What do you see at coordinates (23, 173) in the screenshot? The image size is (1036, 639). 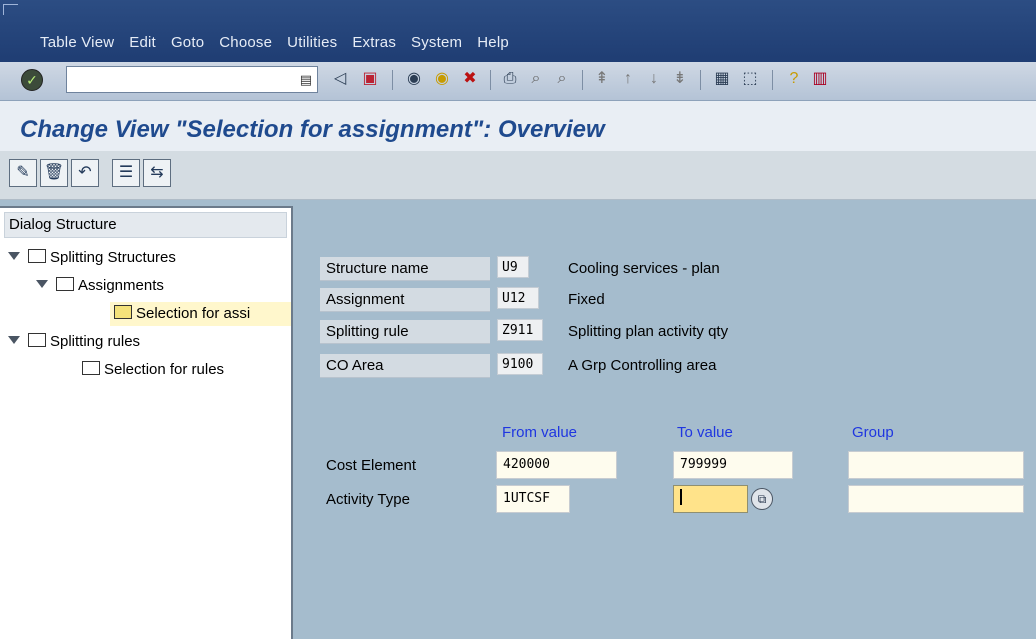 I see `display-change-icon: ✎` at bounding box center [23, 173].